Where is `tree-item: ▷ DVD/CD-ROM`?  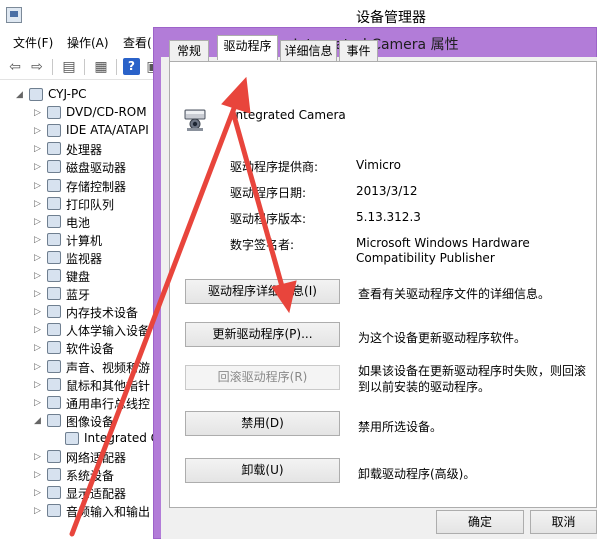
tree-item: ▷ DVD/CD-ROM is located at coordinates (78, 113).